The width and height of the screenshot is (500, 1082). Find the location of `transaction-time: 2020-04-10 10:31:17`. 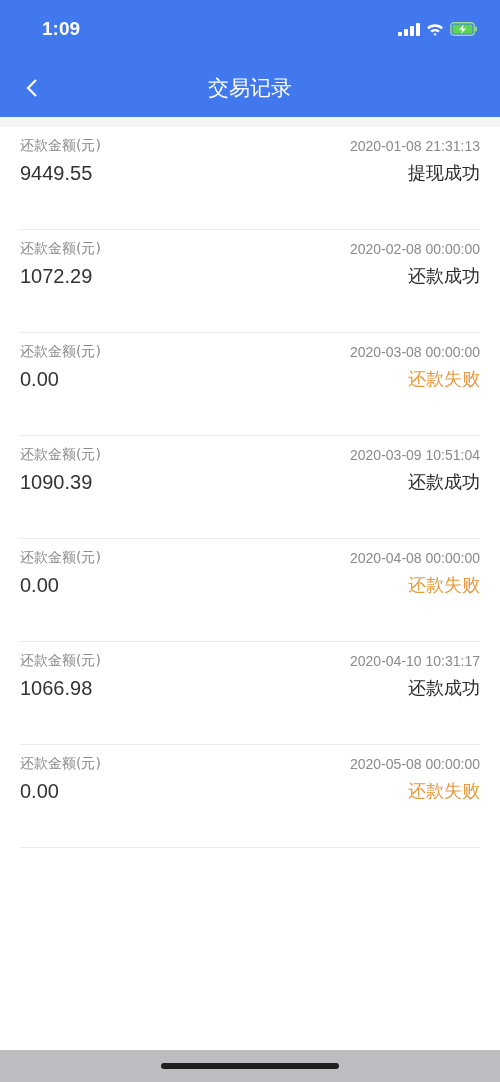

transaction-time: 2020-04-10 10:31:17 is located at coordinates (415, 661).